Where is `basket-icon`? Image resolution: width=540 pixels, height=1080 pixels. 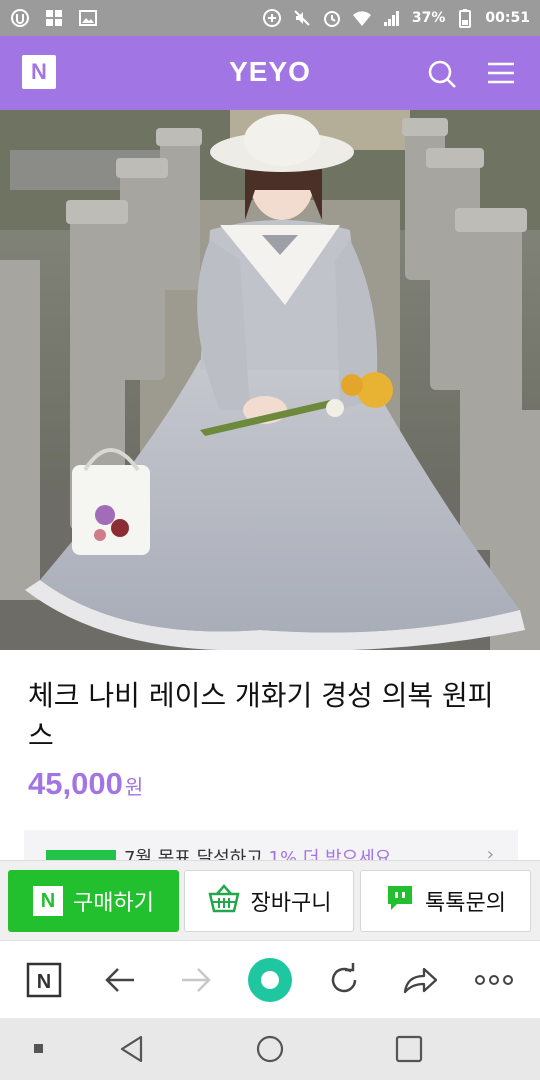
basket-icon is located at coordinates (224, 901).